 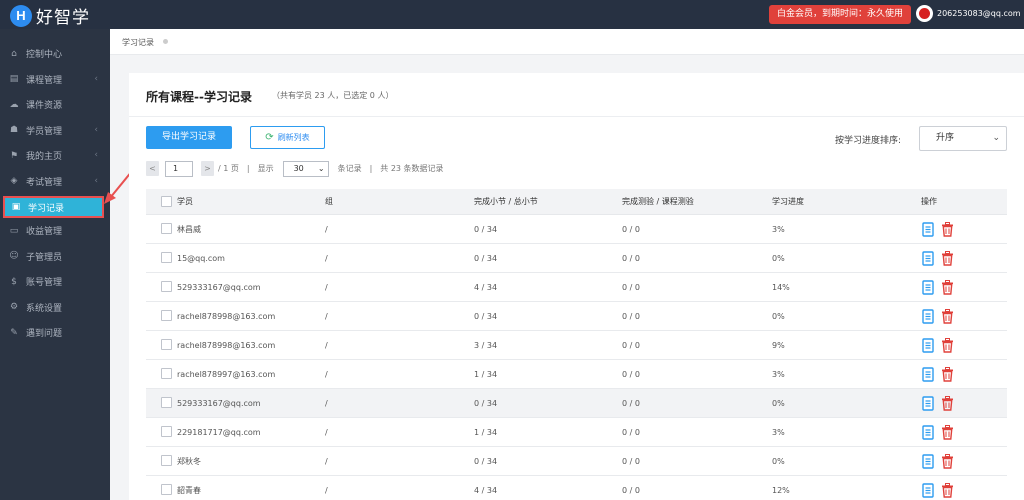 I want to click on sidebar-item: ▣ 学习记录, so click(x=53, y=207).